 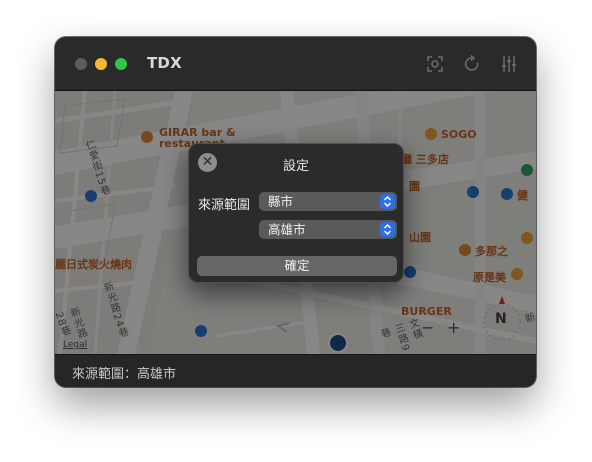 I want to click on sliders-icon, so click(x=509, y=64).